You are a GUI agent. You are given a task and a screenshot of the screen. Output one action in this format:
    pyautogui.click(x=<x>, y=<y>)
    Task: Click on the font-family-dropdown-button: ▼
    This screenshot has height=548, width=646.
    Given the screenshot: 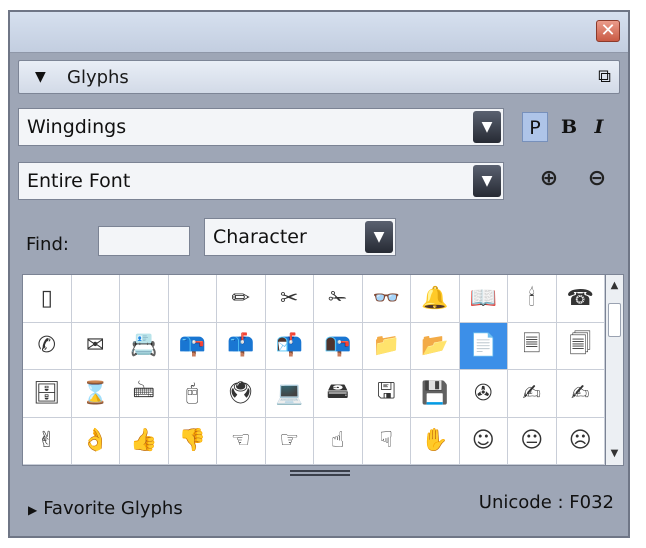 What is the action you would take?
    pyautogui.click(x=487, y=127)
    